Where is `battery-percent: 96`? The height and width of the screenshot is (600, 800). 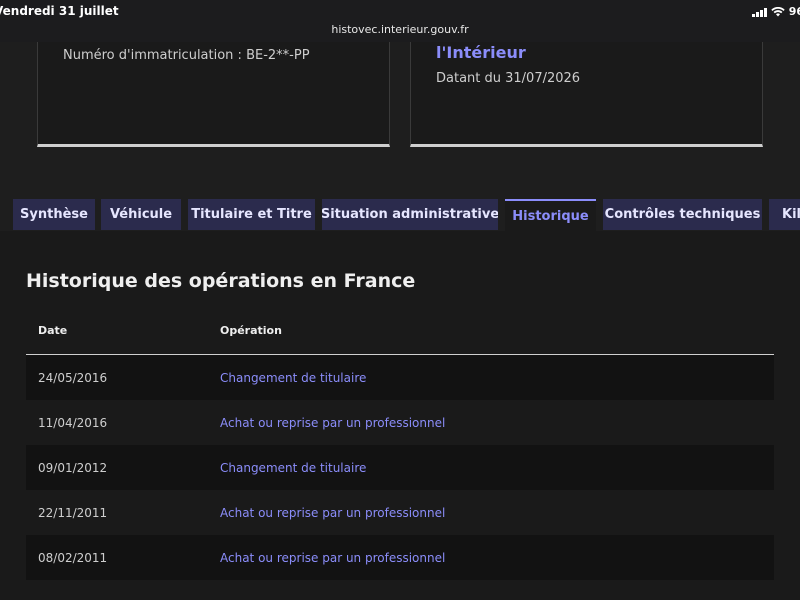
battery-percent: 96 is located at coordinates (794, 11).